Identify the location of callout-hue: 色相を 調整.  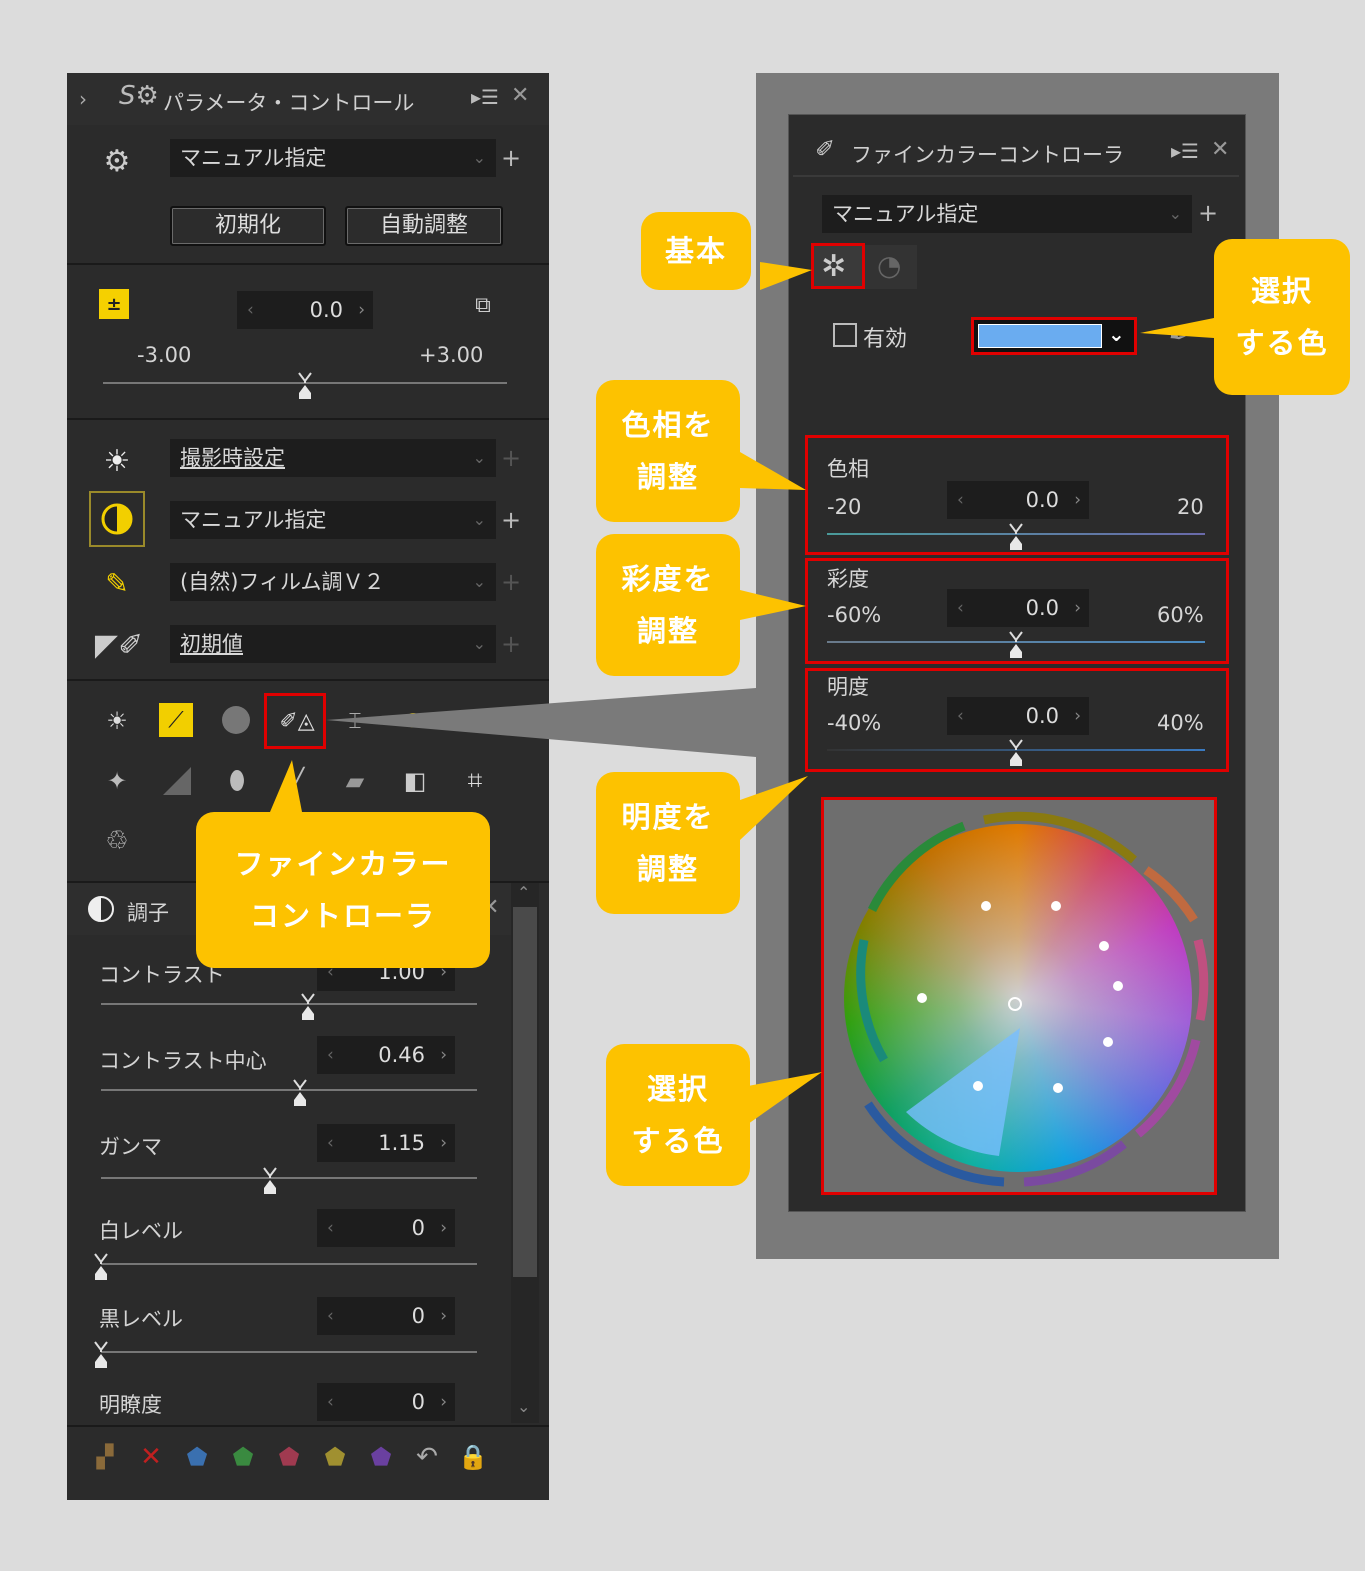
(668, 451).